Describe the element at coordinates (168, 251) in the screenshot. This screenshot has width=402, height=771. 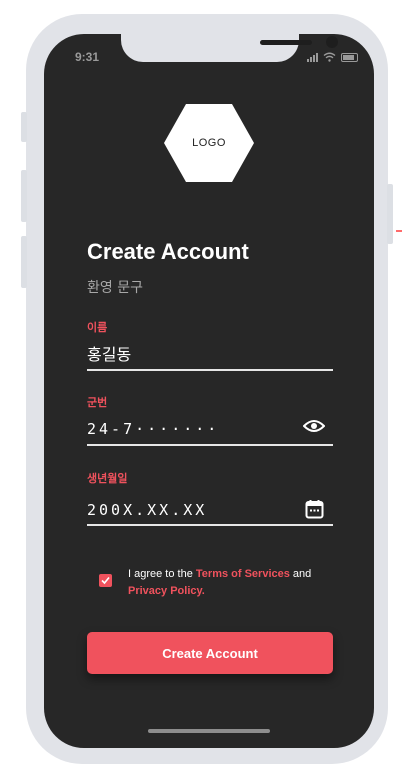
I see `page-title: Create Account` at that location.